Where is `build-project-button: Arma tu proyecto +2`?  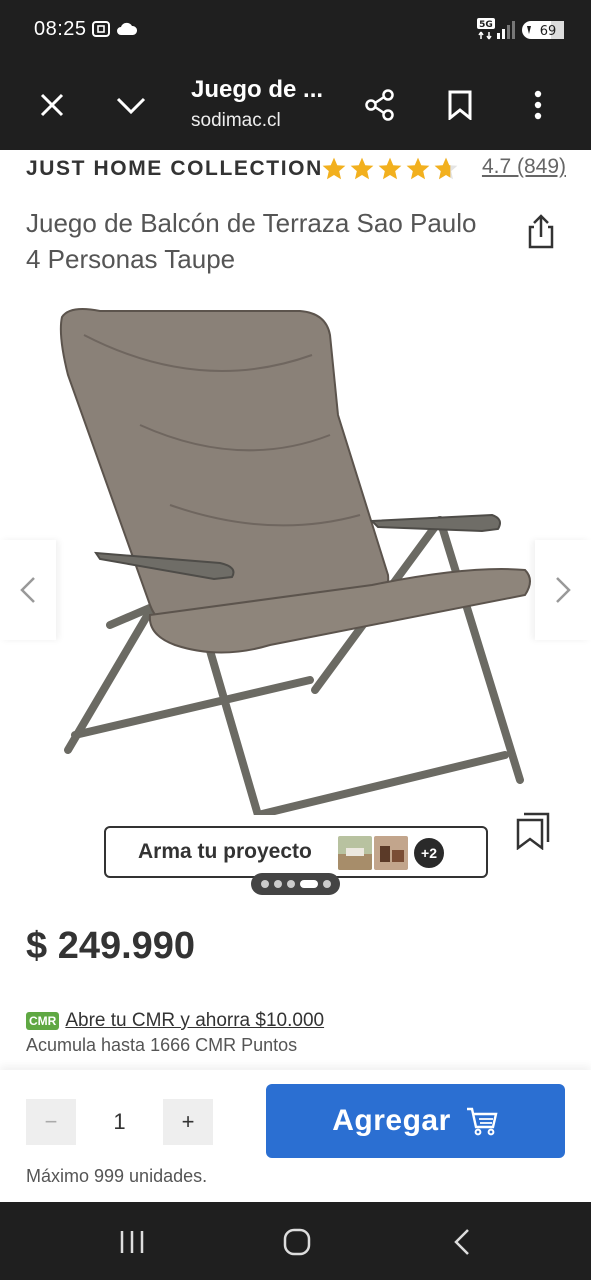 build-project-button: Arma tu proyecto +2 is located at coordinates (296, 852).